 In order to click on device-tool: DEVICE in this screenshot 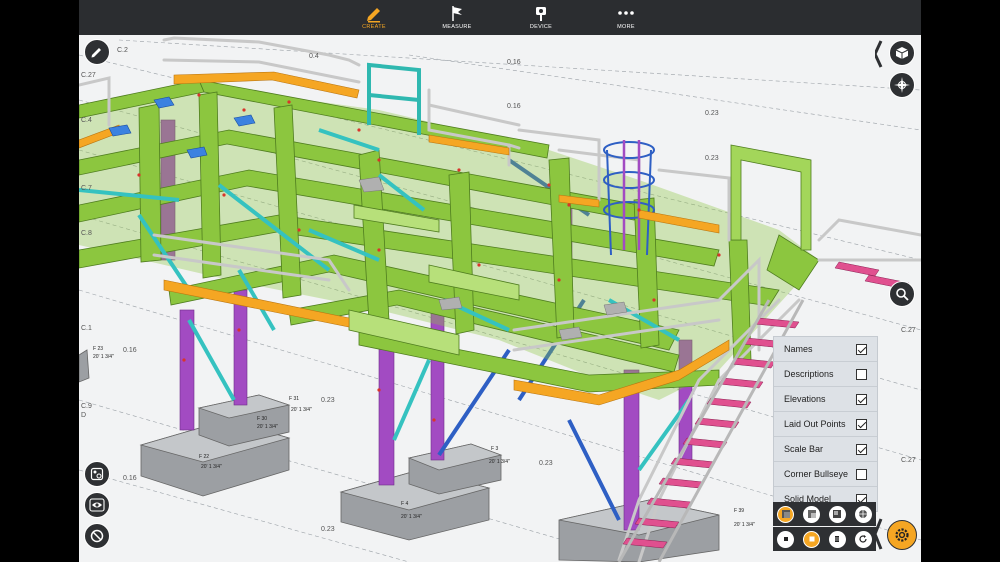, I will do `click(541, 16)`.